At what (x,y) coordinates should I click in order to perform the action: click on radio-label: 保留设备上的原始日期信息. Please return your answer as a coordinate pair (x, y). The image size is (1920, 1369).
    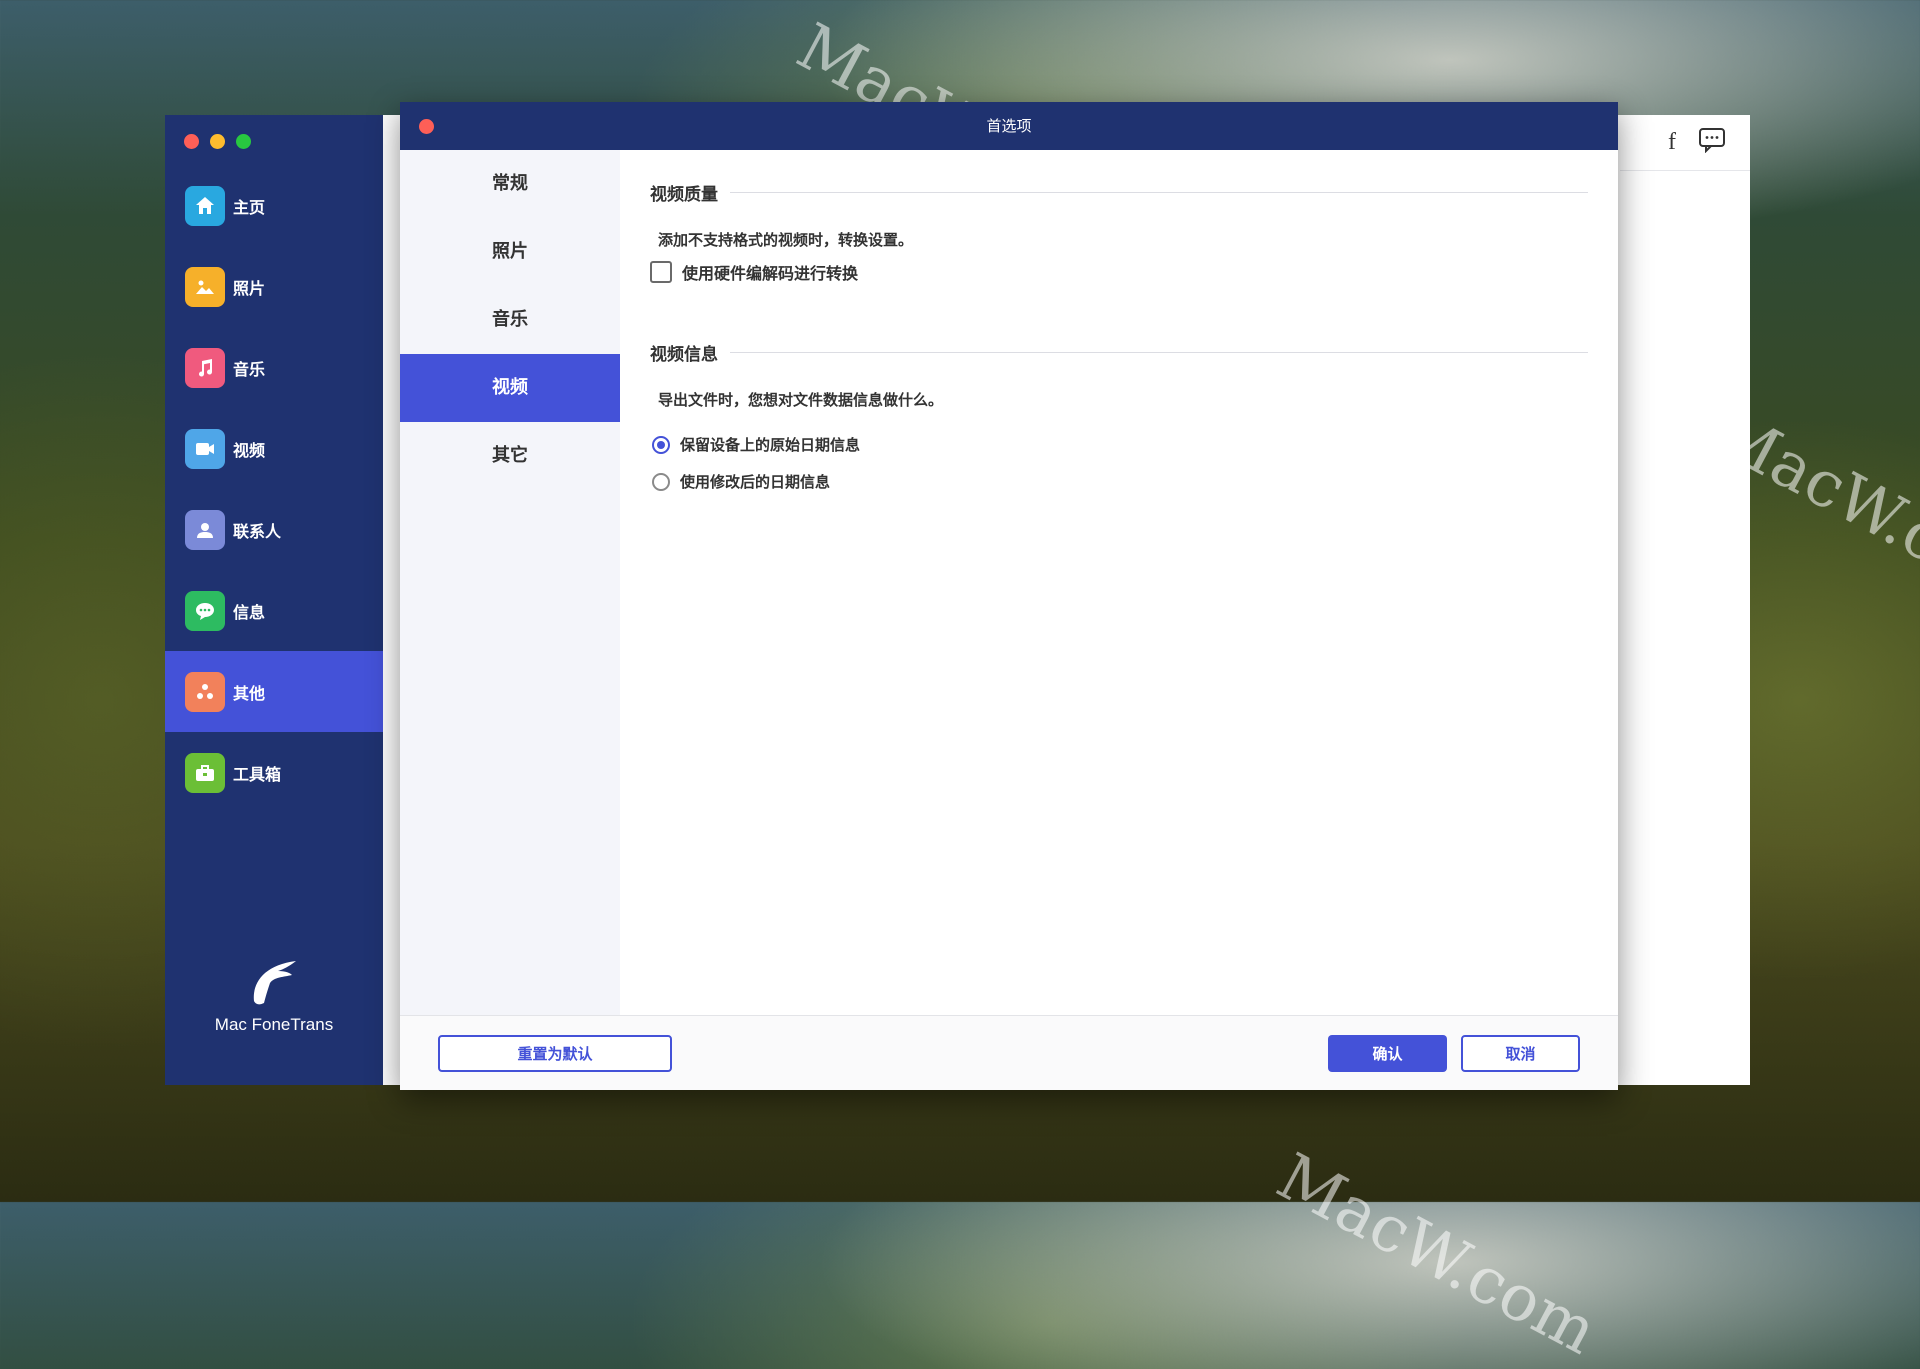
    Looking at the image, I should click on (770, 445).